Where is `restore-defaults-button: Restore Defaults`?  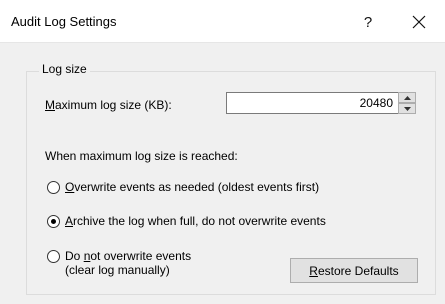
restore-defaults-button: Restore Defaults is located at coordinates (354, 270).